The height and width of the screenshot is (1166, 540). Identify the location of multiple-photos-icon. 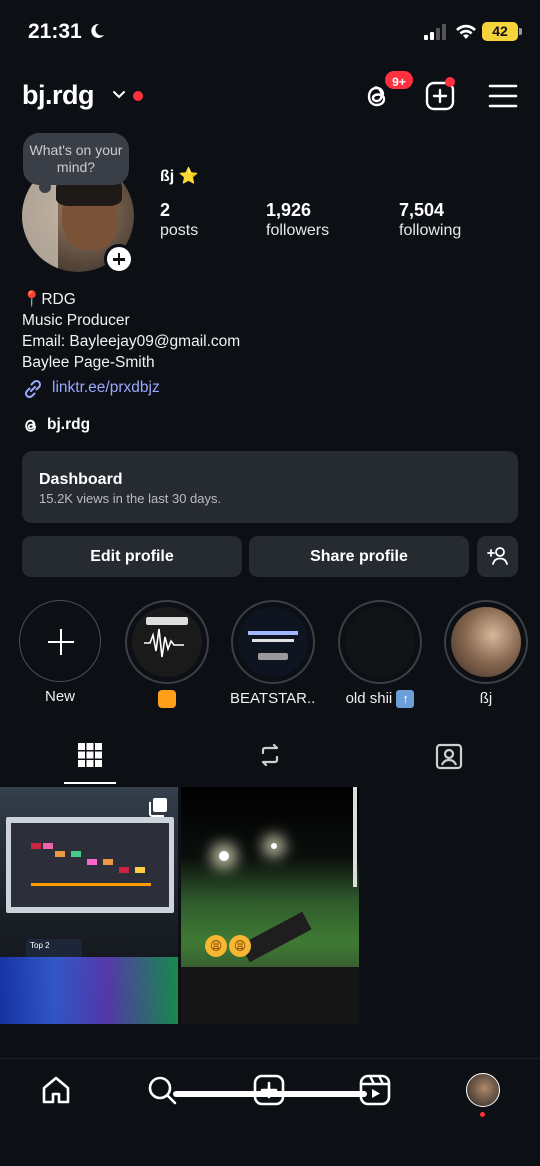
(158, 807).